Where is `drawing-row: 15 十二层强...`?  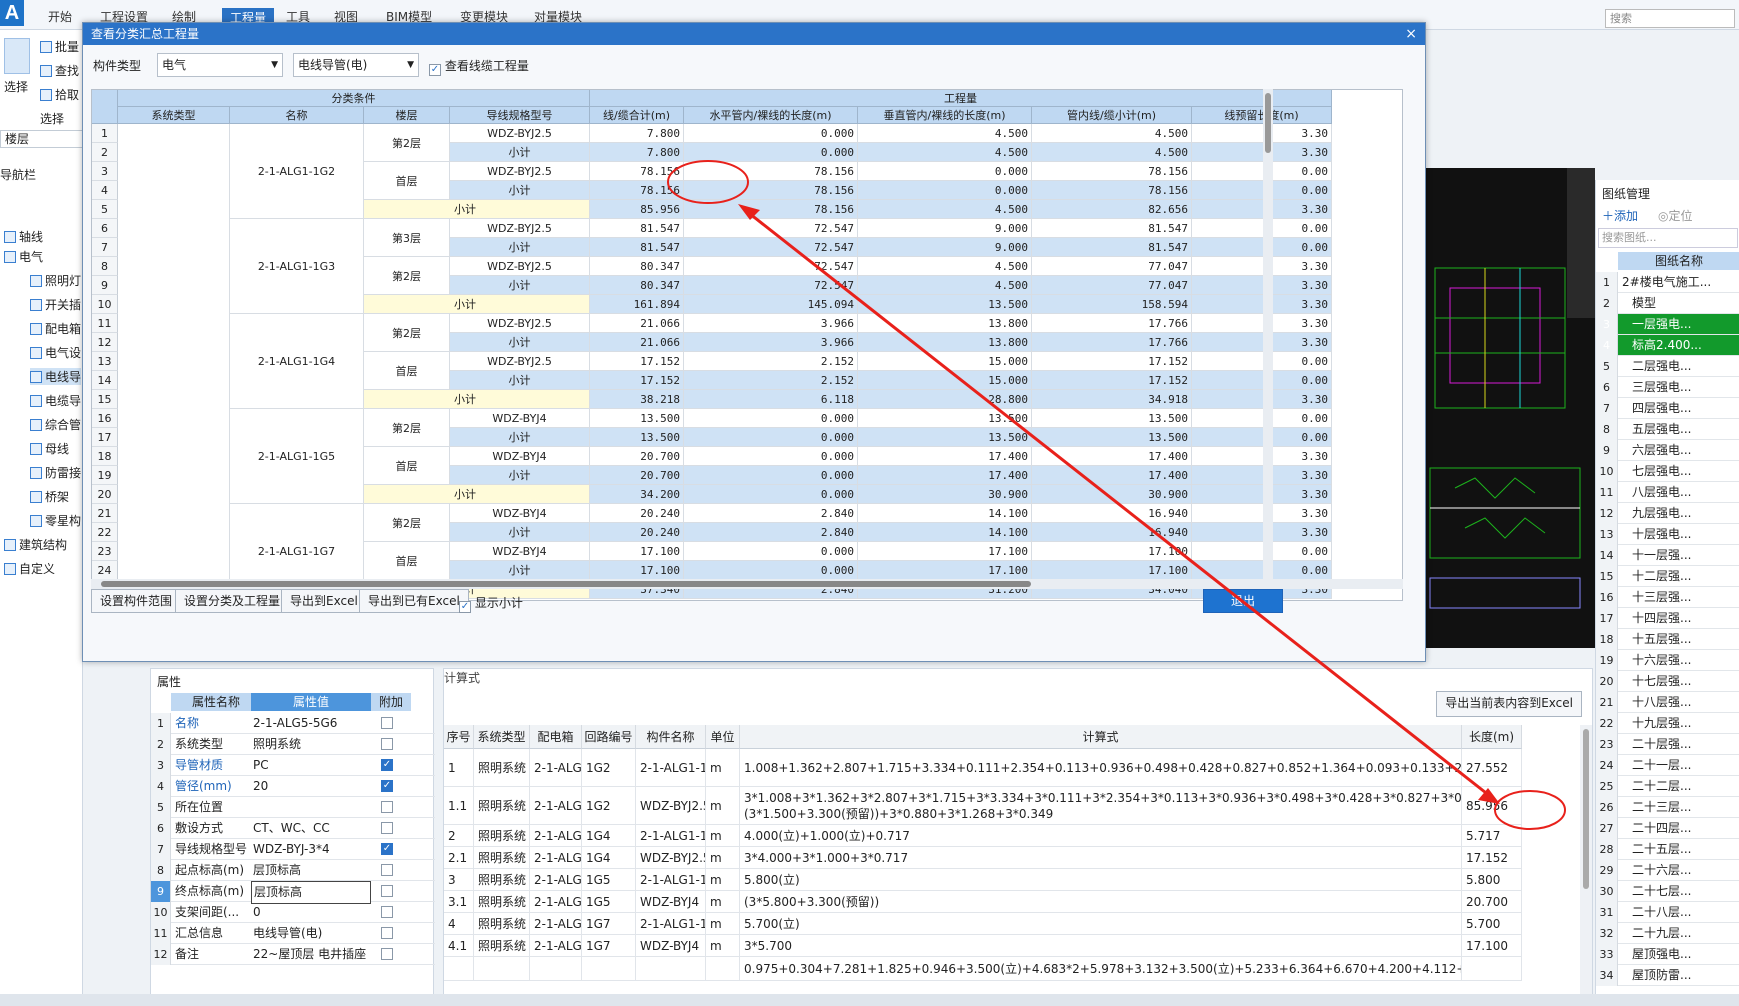 drawing-row: 15 十二层强... is located at coordinates (1667, 576).